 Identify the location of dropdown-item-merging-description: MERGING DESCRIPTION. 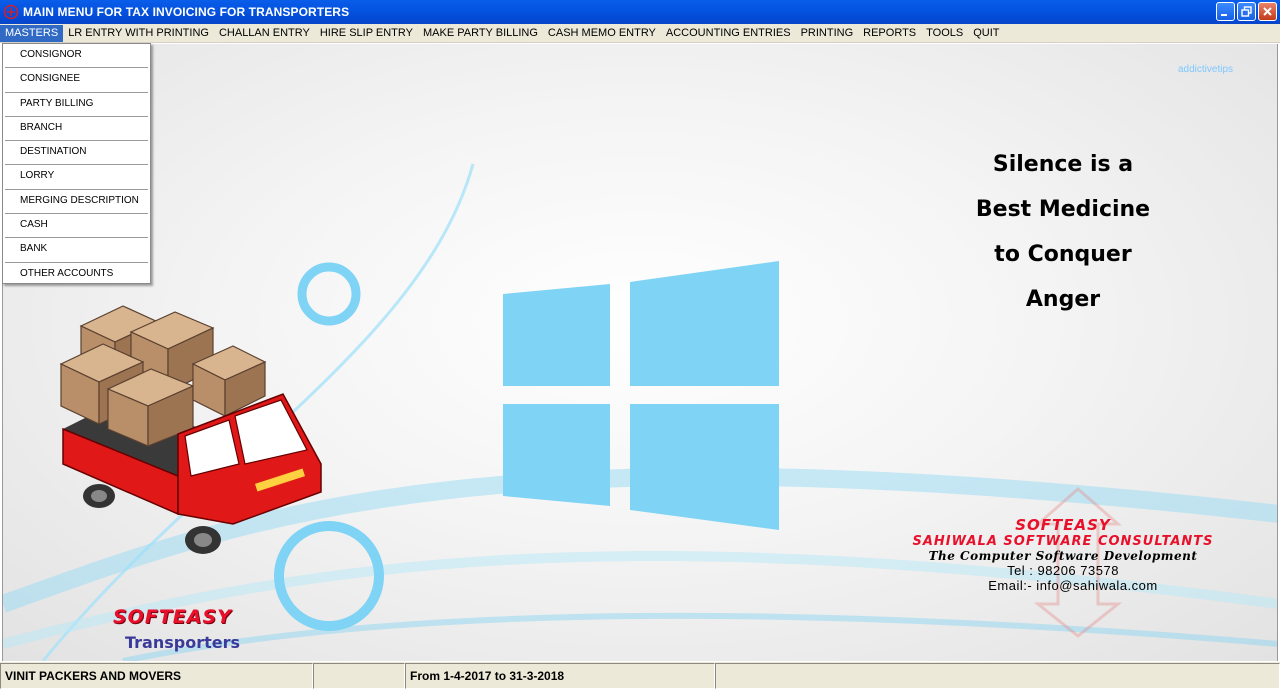
(76, 202).